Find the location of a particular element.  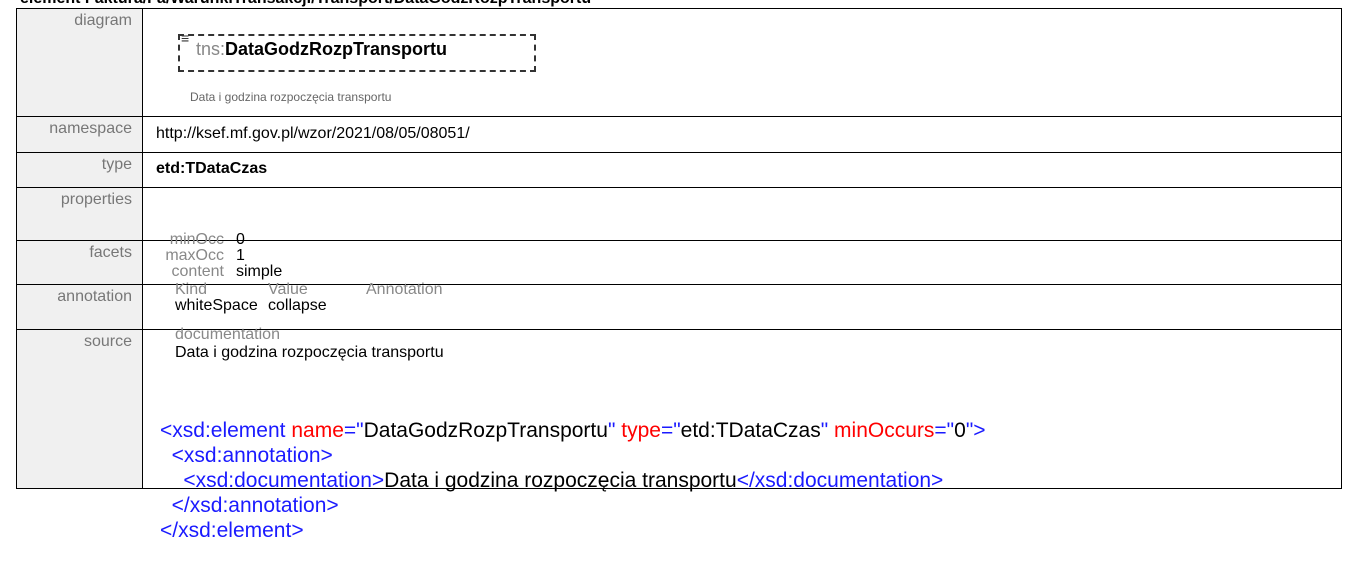

diagram-doc: Data i godzina rozpoczęcia transportu is located at coordinates (291, 97).